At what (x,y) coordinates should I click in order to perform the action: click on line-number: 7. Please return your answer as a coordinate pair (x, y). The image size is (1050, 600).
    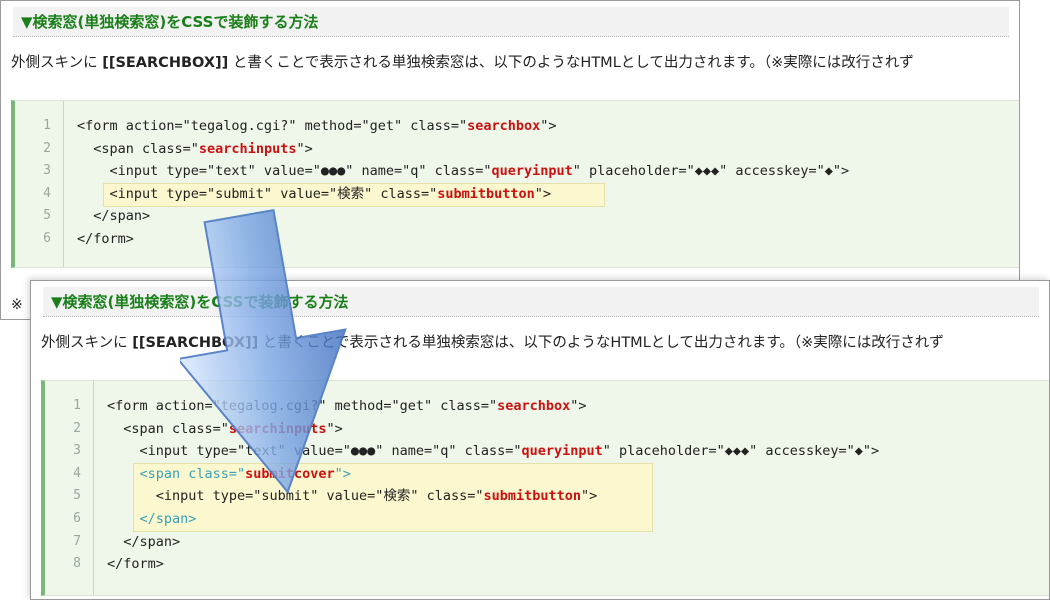
    Looking at the image, I should click on (77, 541).